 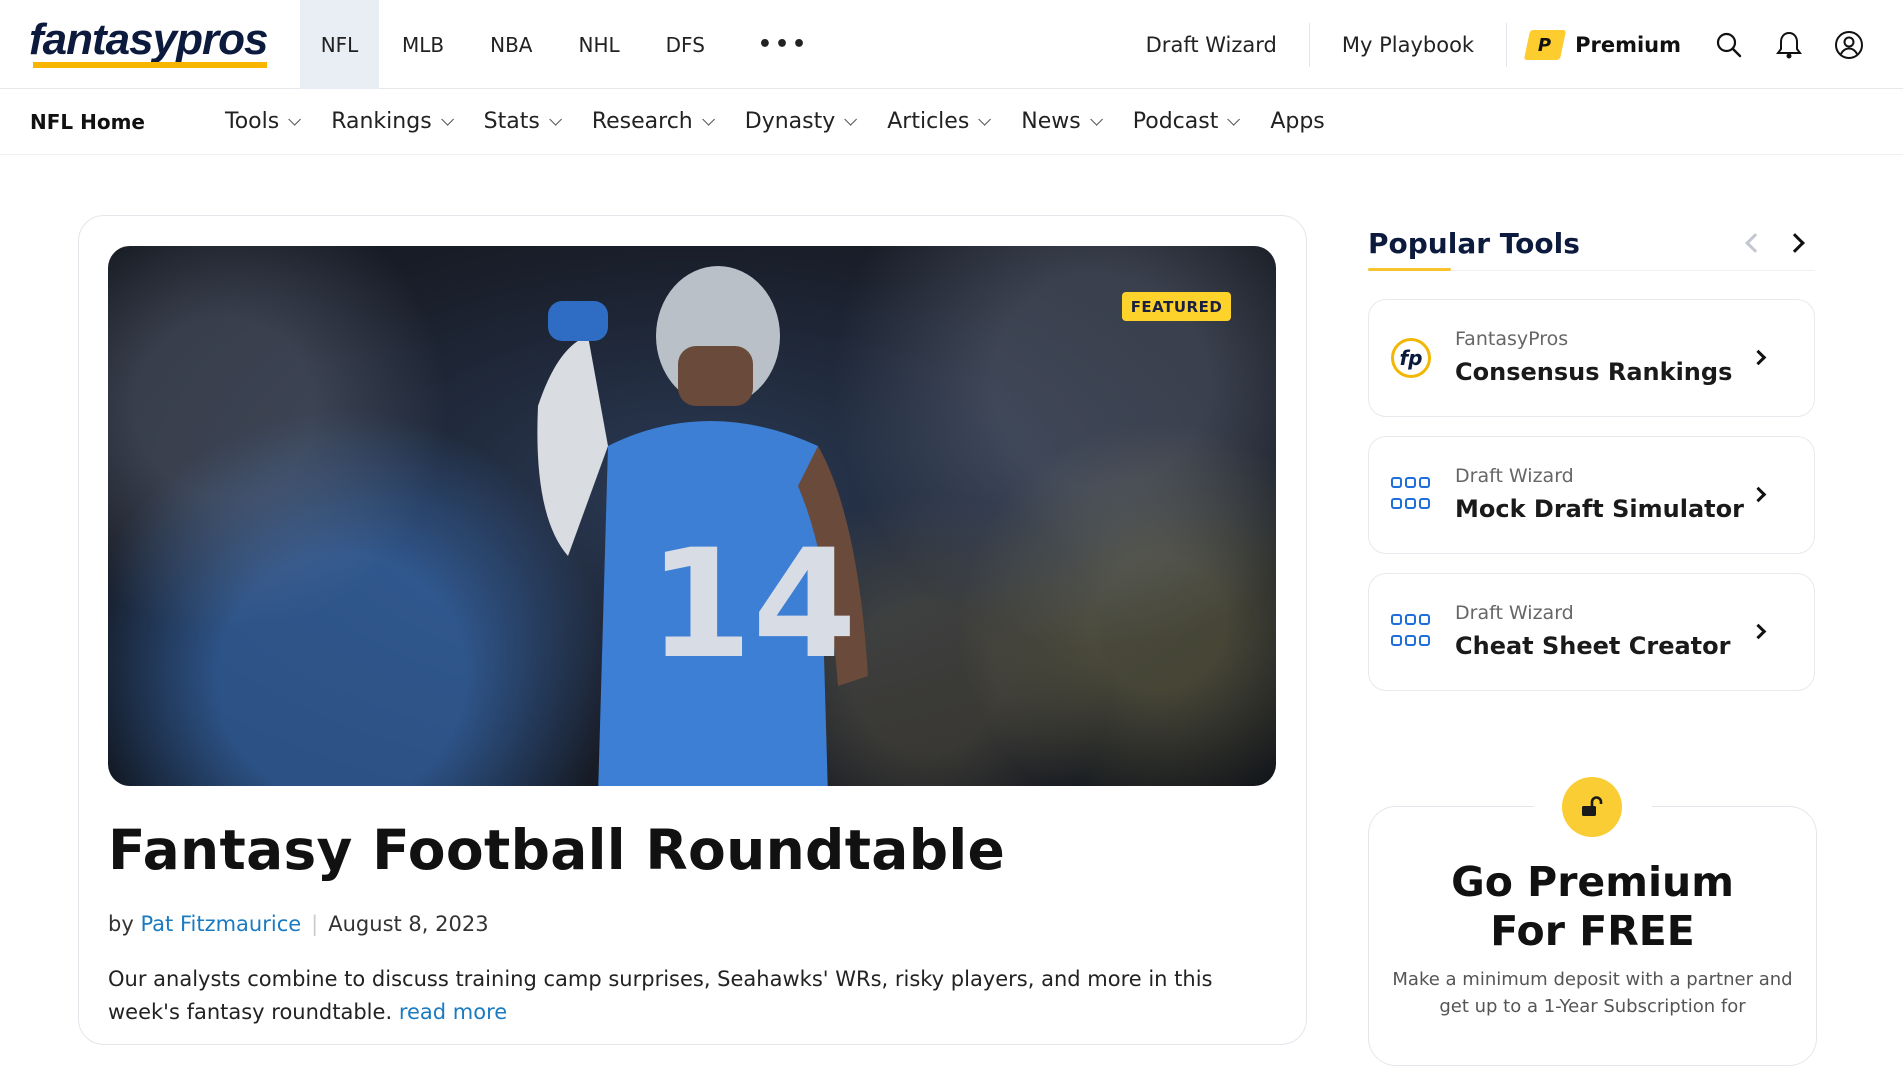 I want to click on subnav-stats: Stats, so click(x=523, y=121).